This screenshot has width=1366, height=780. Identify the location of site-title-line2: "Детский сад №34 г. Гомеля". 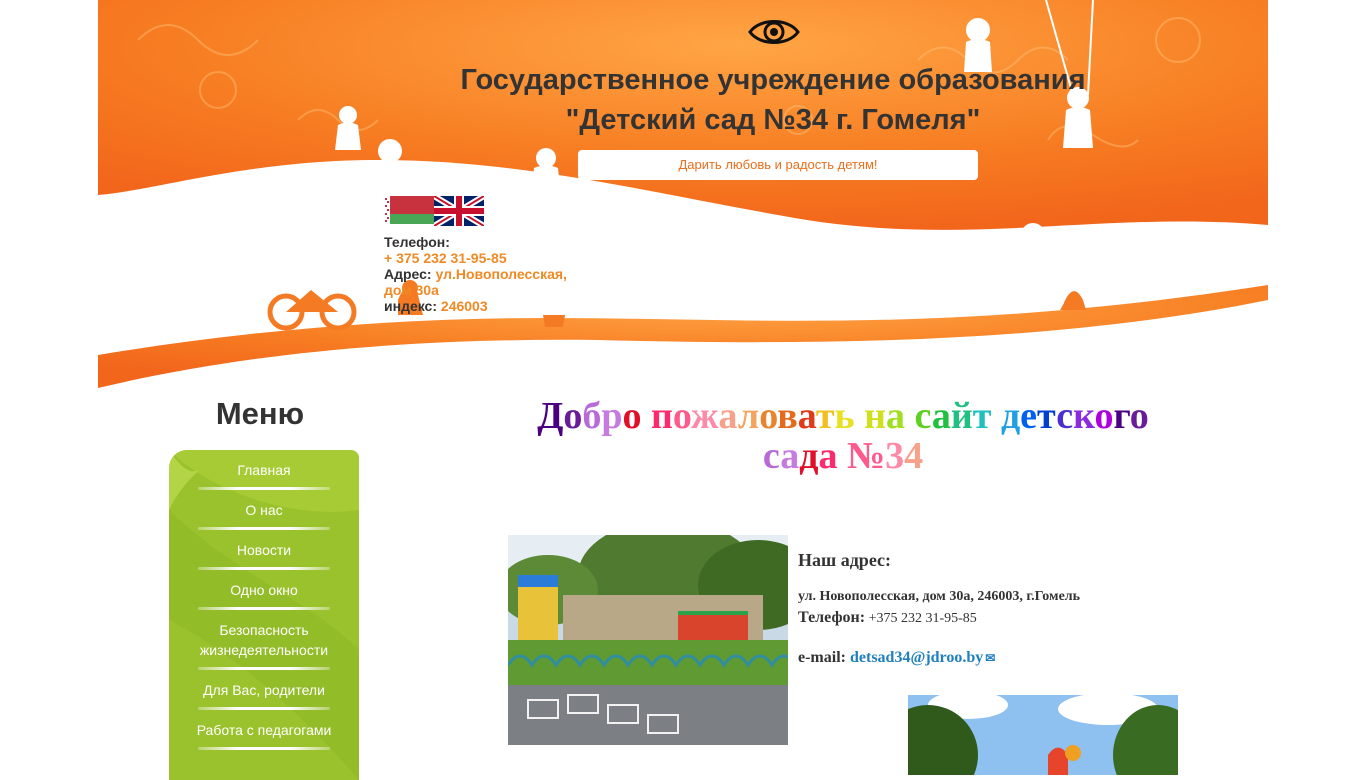
(773, 120).